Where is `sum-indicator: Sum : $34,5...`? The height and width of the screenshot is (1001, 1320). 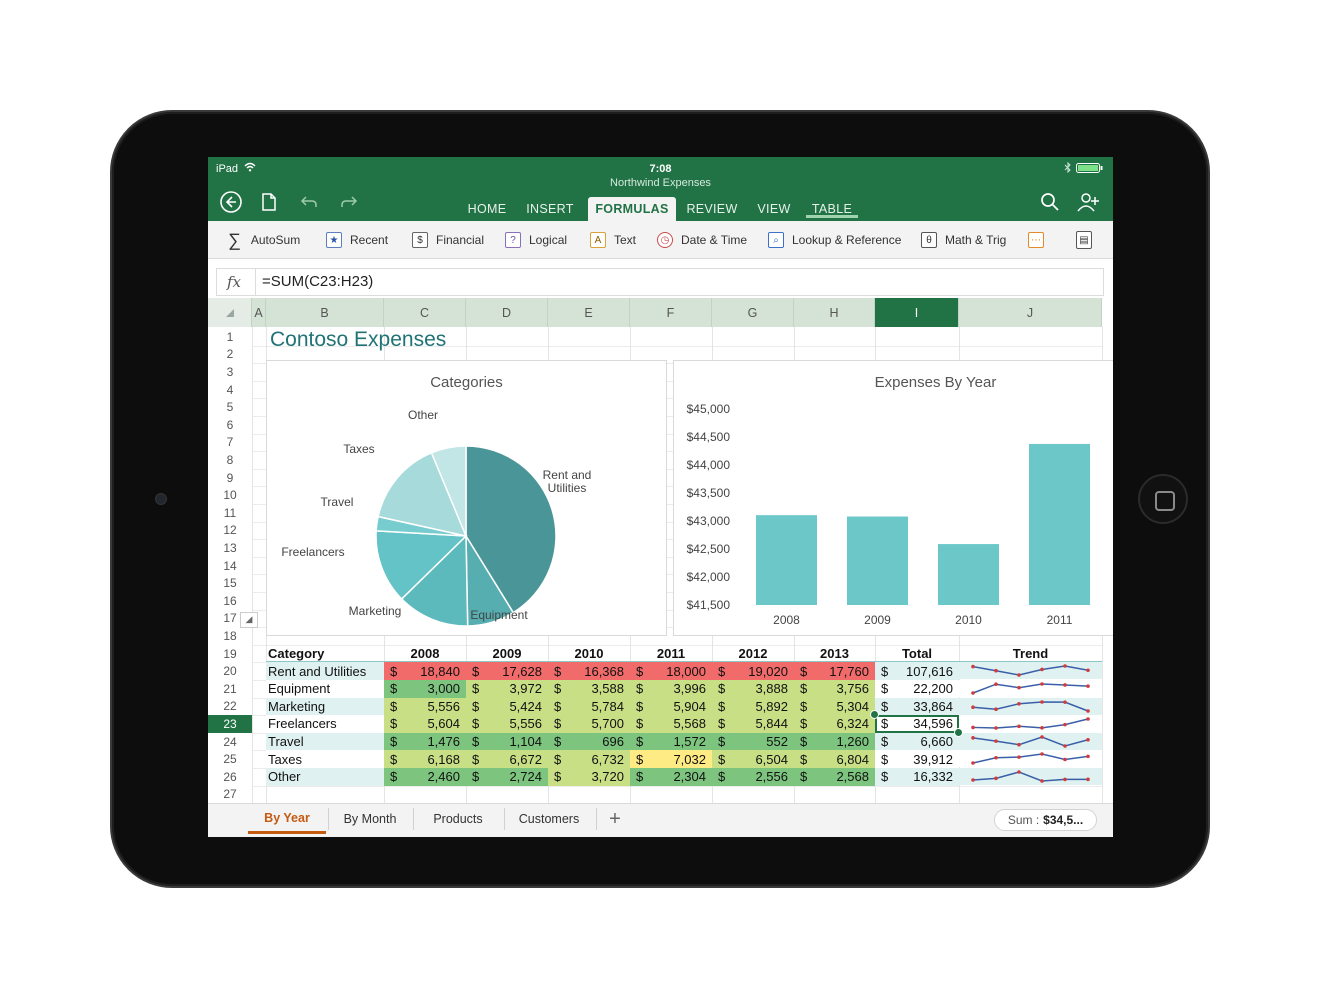
sum-indicator: Sum : $34,5... is located at coordinates (1045, 820).